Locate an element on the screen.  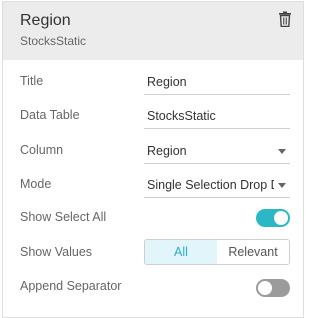
show-values-label: Show Values is located at coordinates (56, 252).